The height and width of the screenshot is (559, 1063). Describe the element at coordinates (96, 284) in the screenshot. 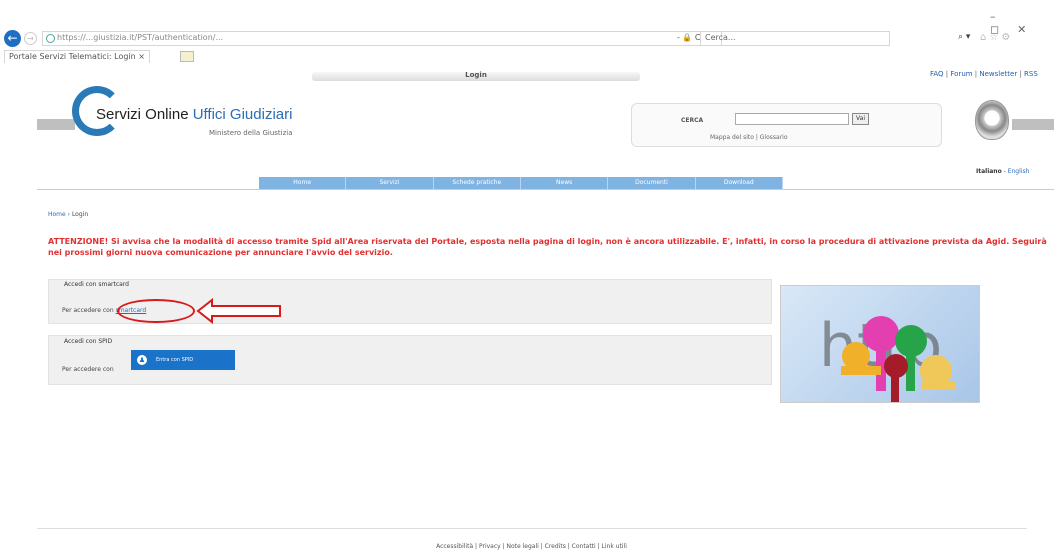

I see `smartcard-title: Accedi con smartcard` at that location.